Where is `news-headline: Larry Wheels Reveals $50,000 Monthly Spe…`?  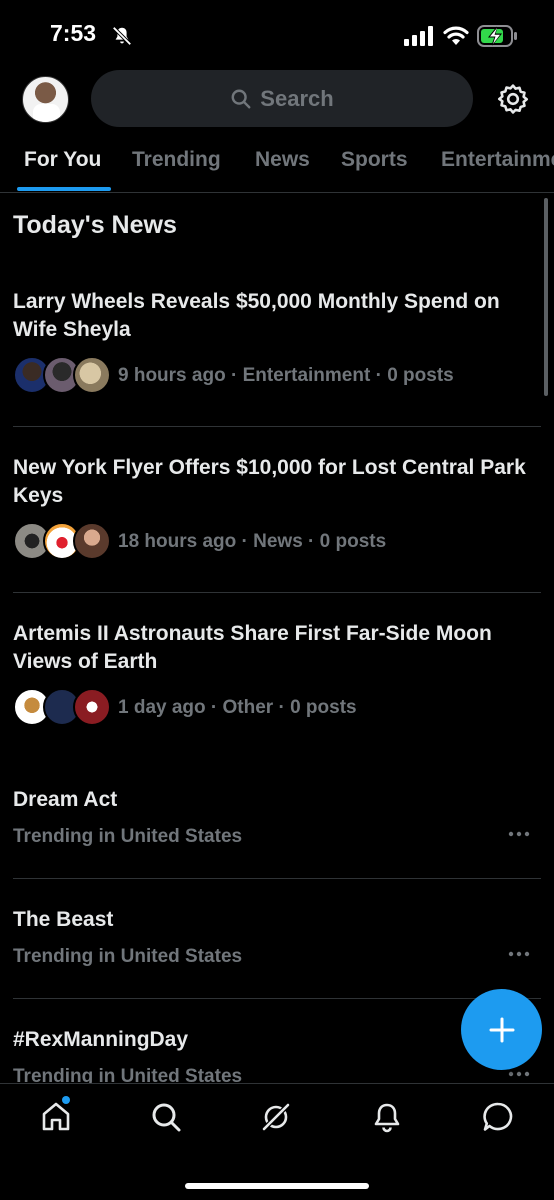
news-headline: Larry Wheels Reveals $50,000 Monthly Spe… is located at coordinates (256, 315).